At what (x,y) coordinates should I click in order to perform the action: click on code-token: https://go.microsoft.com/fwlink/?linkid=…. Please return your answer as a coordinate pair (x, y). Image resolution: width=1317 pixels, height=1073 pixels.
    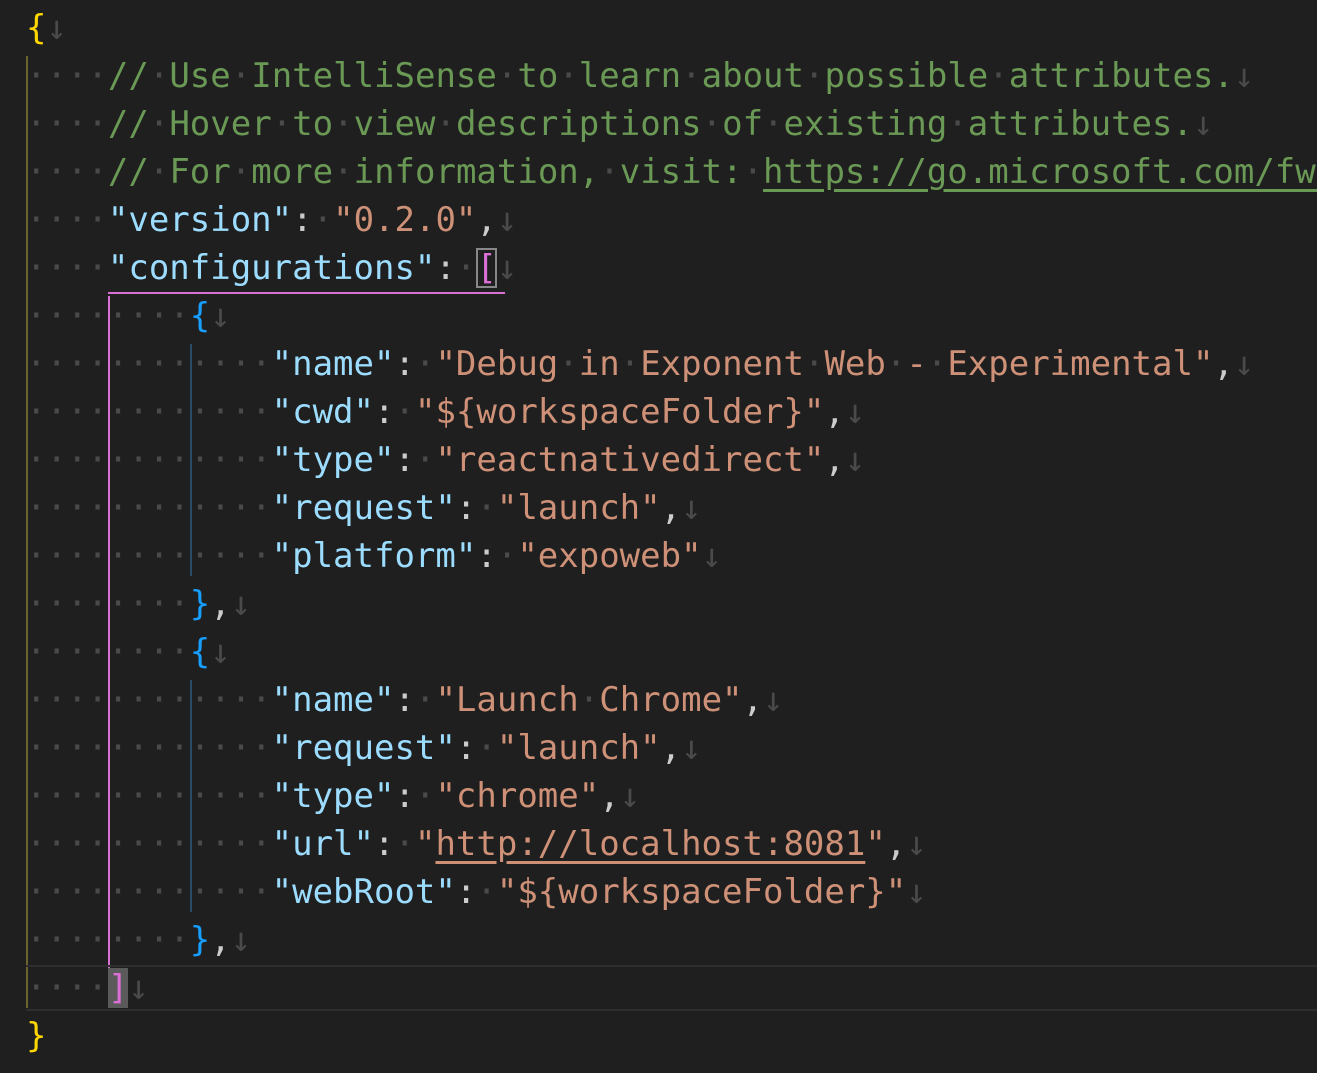
    Looking at the image, I should click on (1040, 172).